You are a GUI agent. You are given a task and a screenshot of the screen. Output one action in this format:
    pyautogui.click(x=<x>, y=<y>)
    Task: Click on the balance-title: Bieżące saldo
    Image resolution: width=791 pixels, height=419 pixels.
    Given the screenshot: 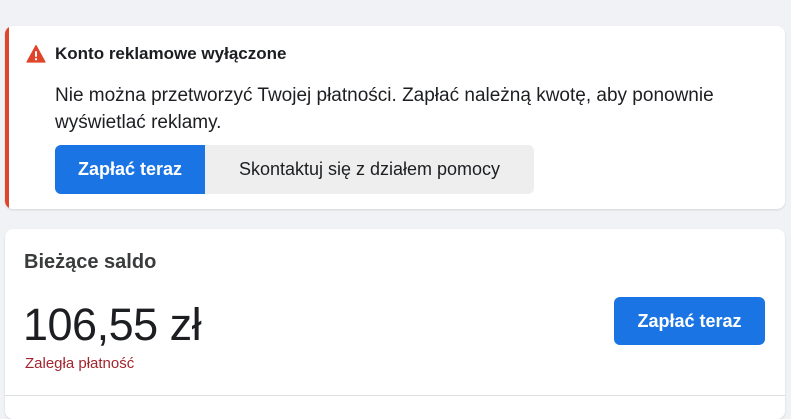 What is the action you would take?
    pyautogui.click(x=90, y=262)
    